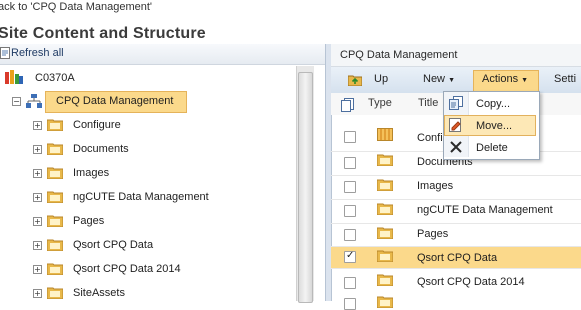 Image resolution: width=581 pixels, height=310 pixels. Describe the element at coordinates (16, 101) in the screenshot. I see `collapse-toggle-cpq: −` at that location.